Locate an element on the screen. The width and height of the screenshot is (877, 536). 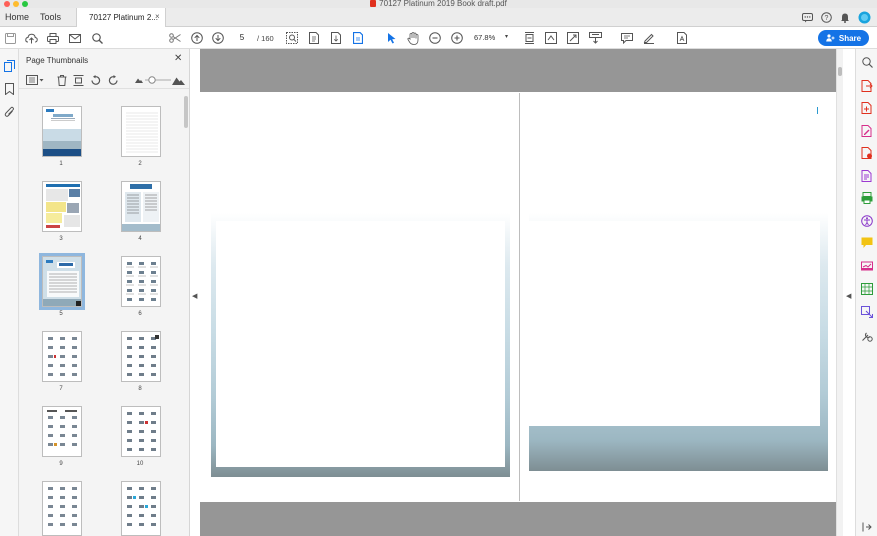
window-title-container: 70127 Platinum 2019 Book draft.pdf is located at coordinates (438, 4).